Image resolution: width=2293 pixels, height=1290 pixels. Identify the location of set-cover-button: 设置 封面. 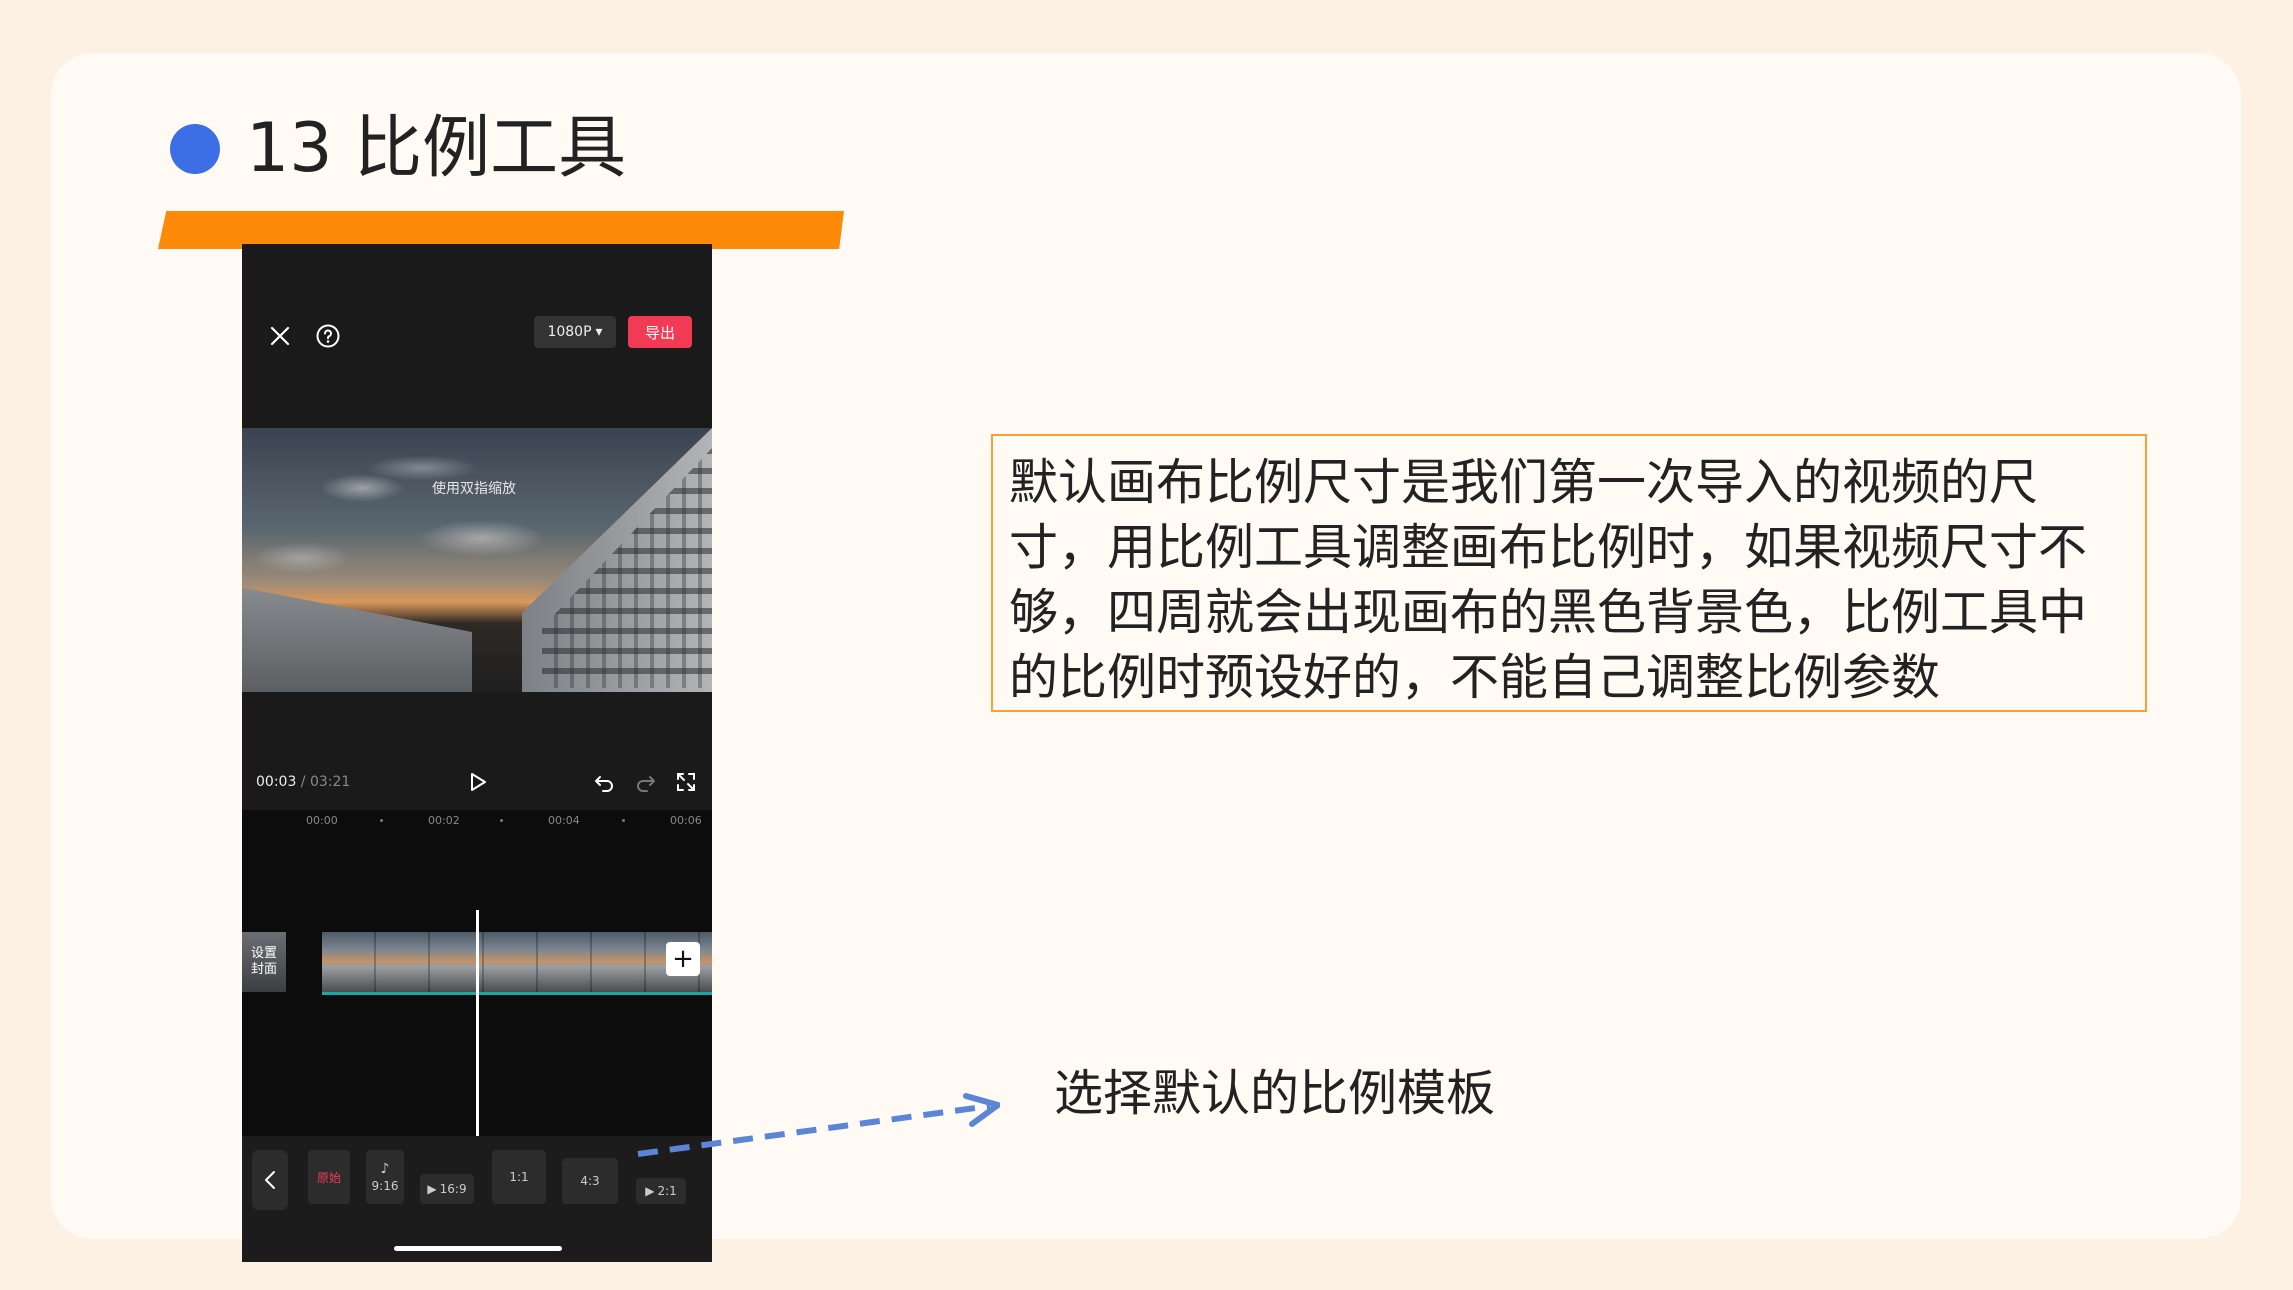
(264, 962).